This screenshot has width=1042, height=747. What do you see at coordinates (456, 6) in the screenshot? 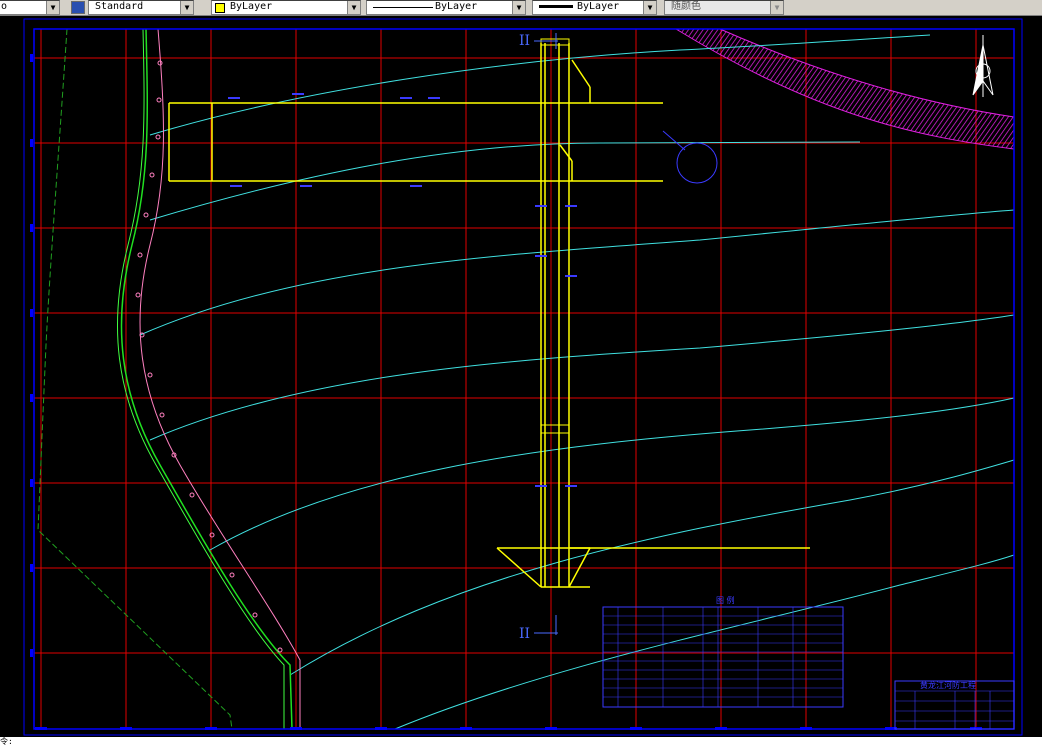
I see `linetype-value: ByLayer` at bounding box center [456, 6].